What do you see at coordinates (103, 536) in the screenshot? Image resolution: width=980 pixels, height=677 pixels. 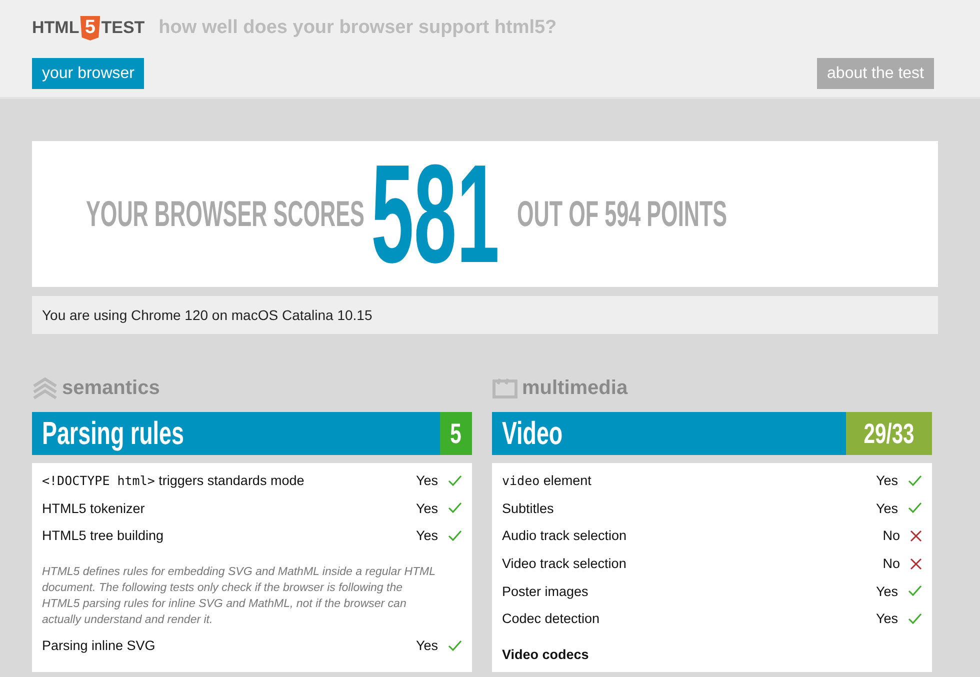 I see `test-name: HTML5 tree building` at bounding box center [103, 536].